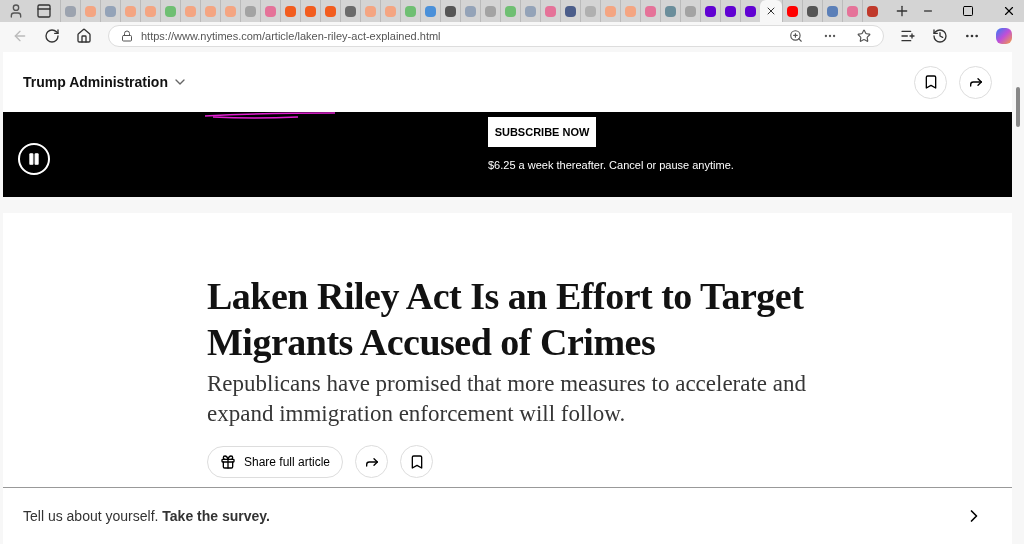 The height and width of the screenshot is (544, 1024). Describe the element at coordinates (968, 11) in the screenshot. I see `maximize-icon` at that location.